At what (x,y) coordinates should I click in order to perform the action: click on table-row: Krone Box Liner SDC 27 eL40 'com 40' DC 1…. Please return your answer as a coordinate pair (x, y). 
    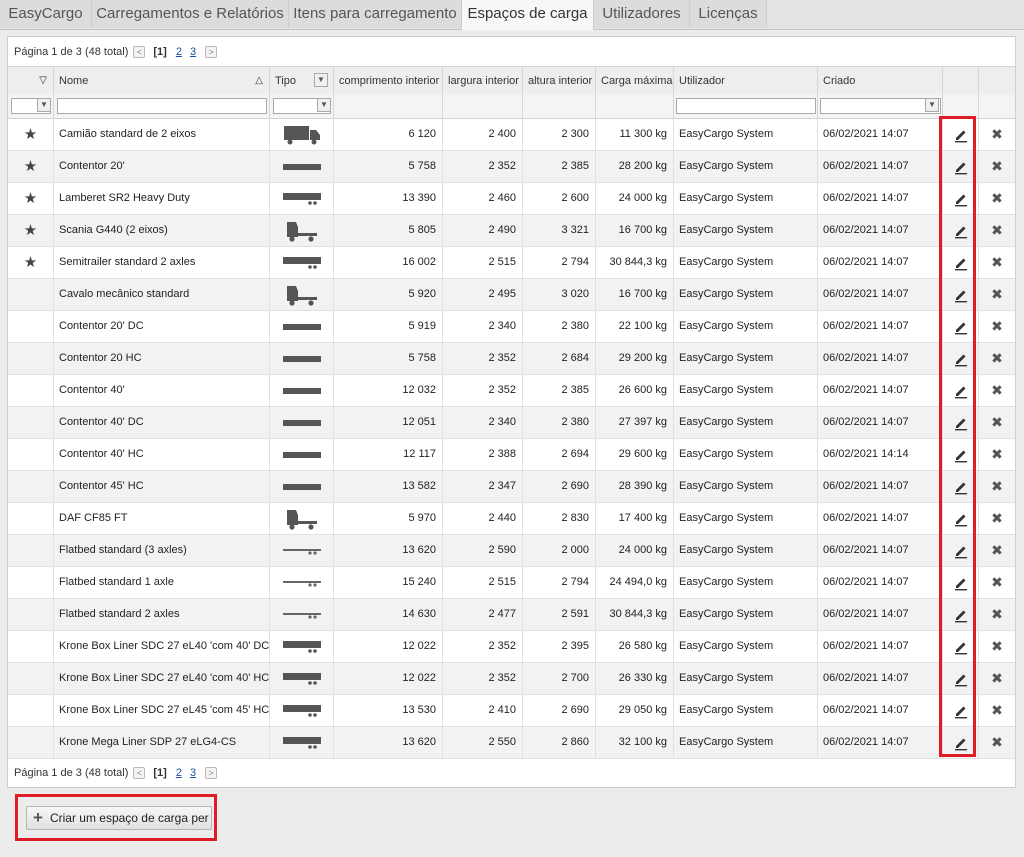
    Looking at the image, I should click on (511, 647).